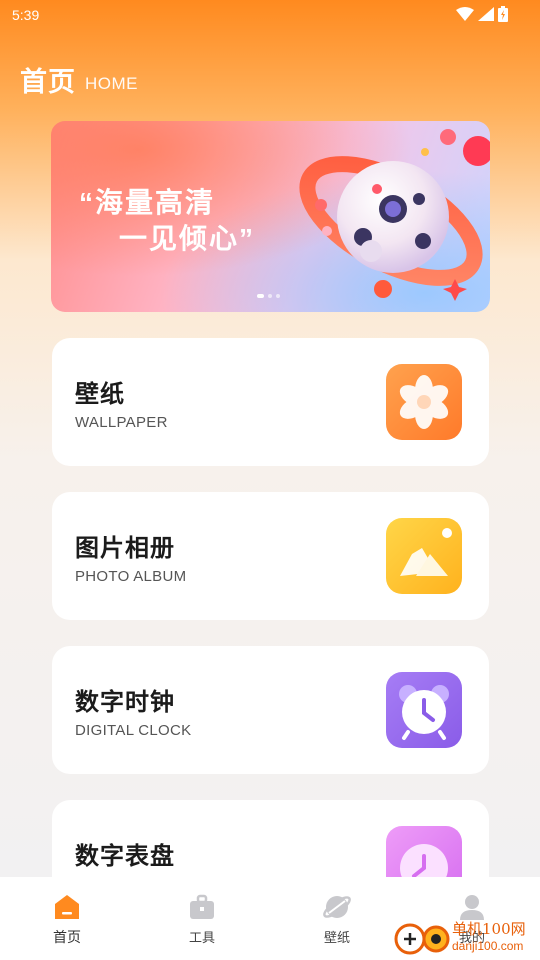  I want to click on card-title: 数字表盘, so click(125, 856).